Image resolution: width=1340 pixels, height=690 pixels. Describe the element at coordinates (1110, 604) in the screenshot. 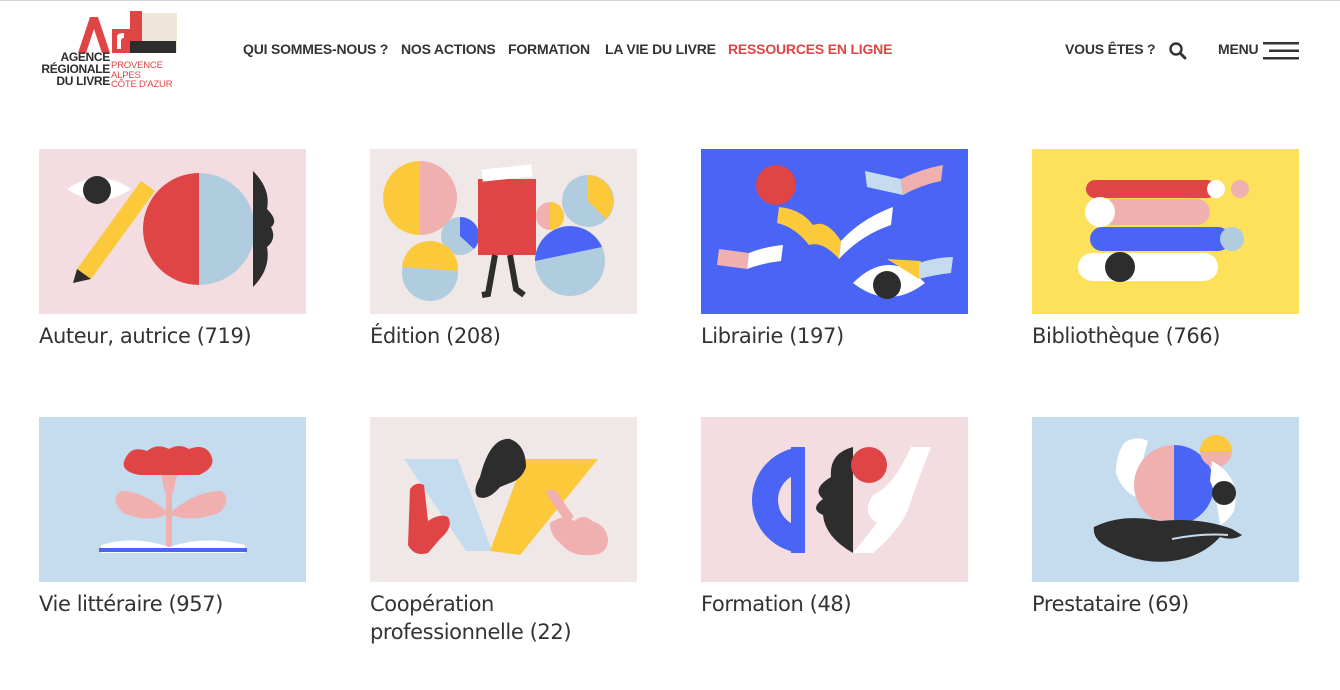

I see `category-title: Prestataire (69)` at that location.